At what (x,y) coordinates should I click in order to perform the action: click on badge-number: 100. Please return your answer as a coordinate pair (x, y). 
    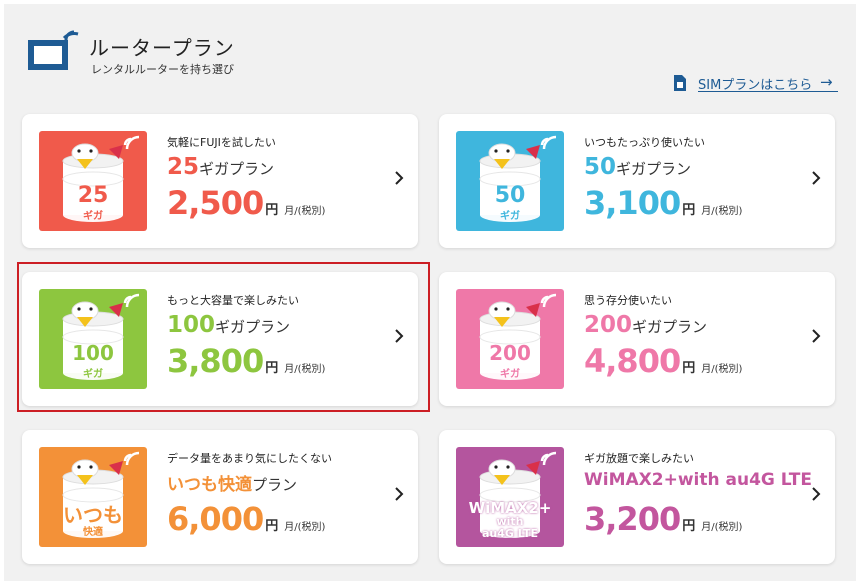
    Looking at the image, I should click on (93, 353).